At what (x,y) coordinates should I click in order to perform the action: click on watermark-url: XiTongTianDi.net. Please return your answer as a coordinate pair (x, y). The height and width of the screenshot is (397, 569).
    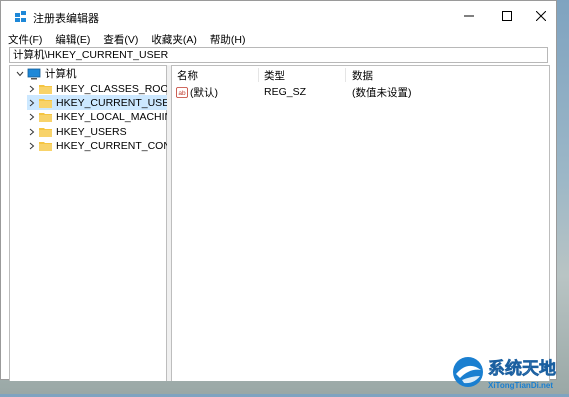
    Looking at the image, I should click on (520, 385).